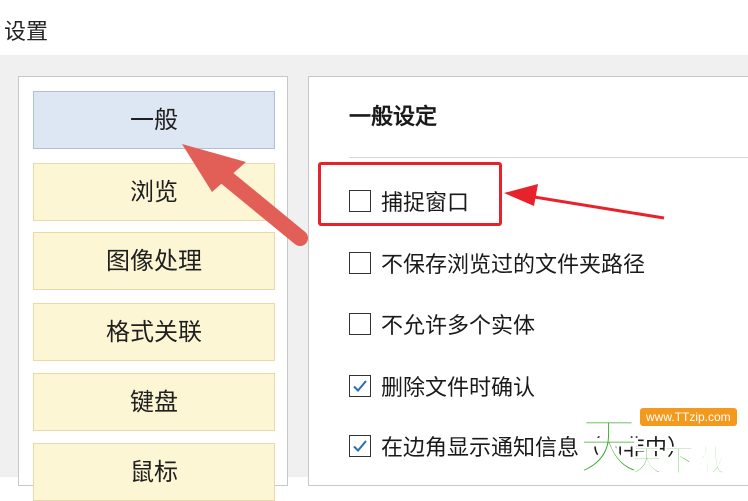 This screenshot has height=501, width=748. Describe the element at coordinates (584, 202) in the screenshot. I see `thin-arrow-icon` at that location.